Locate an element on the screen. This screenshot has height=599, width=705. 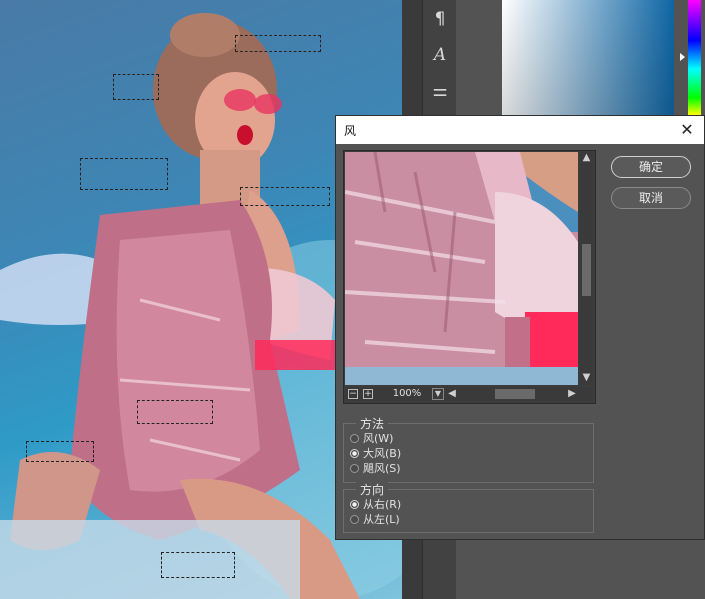
hue-slider is located at coordinates (694, 57).